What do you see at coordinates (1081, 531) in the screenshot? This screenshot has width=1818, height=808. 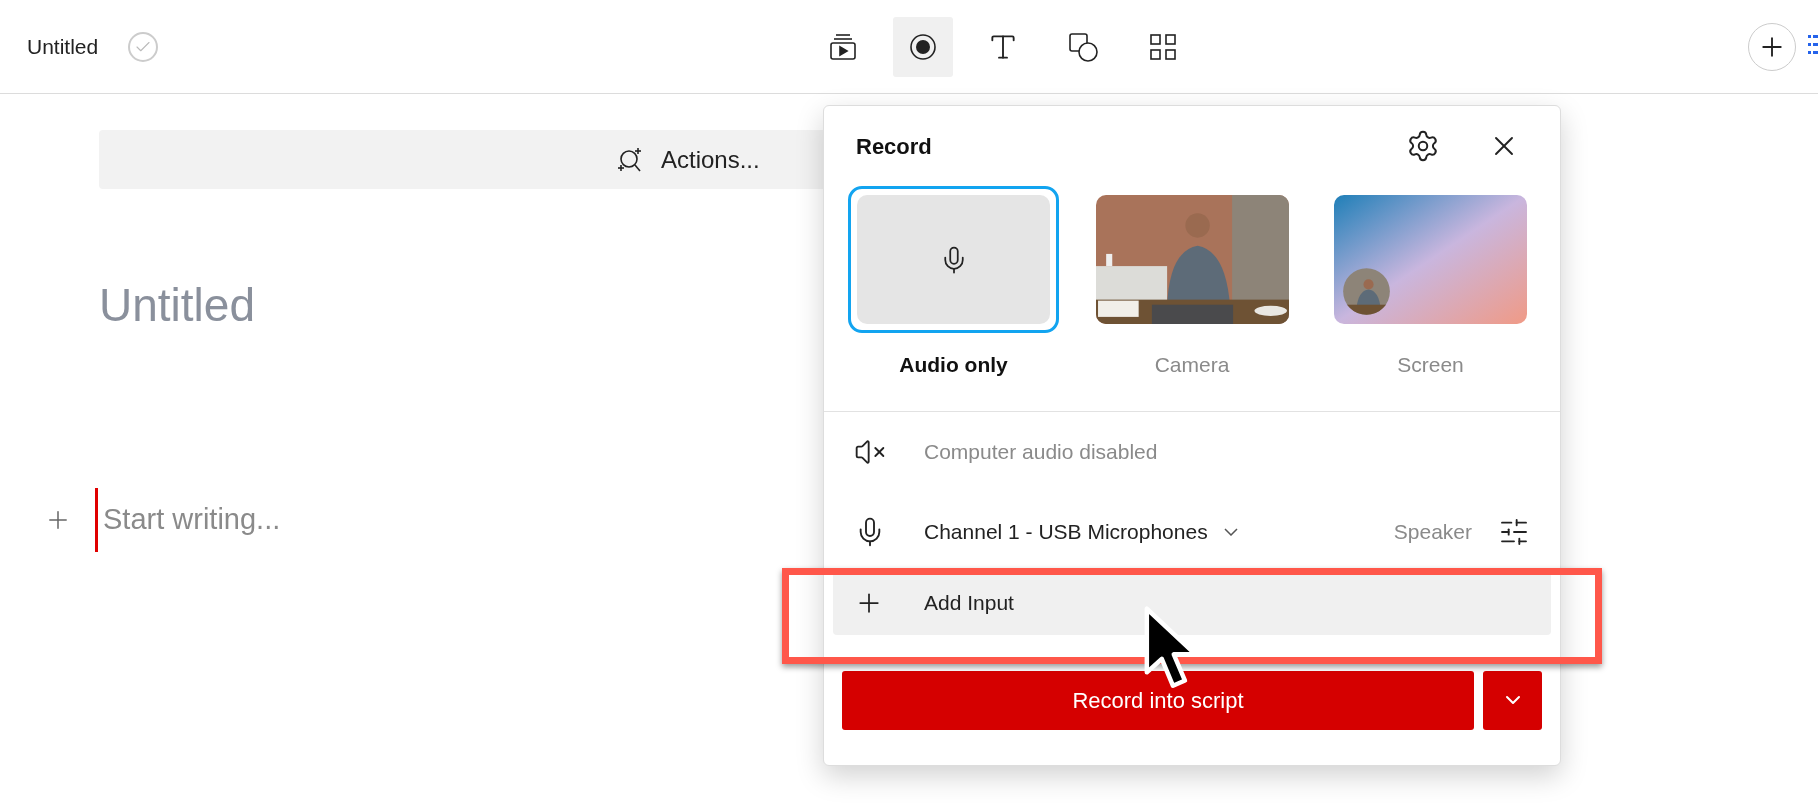 I see `microphone-dropdown: Channel 1 - USB Microphones` at bounding box center [1081, 531].